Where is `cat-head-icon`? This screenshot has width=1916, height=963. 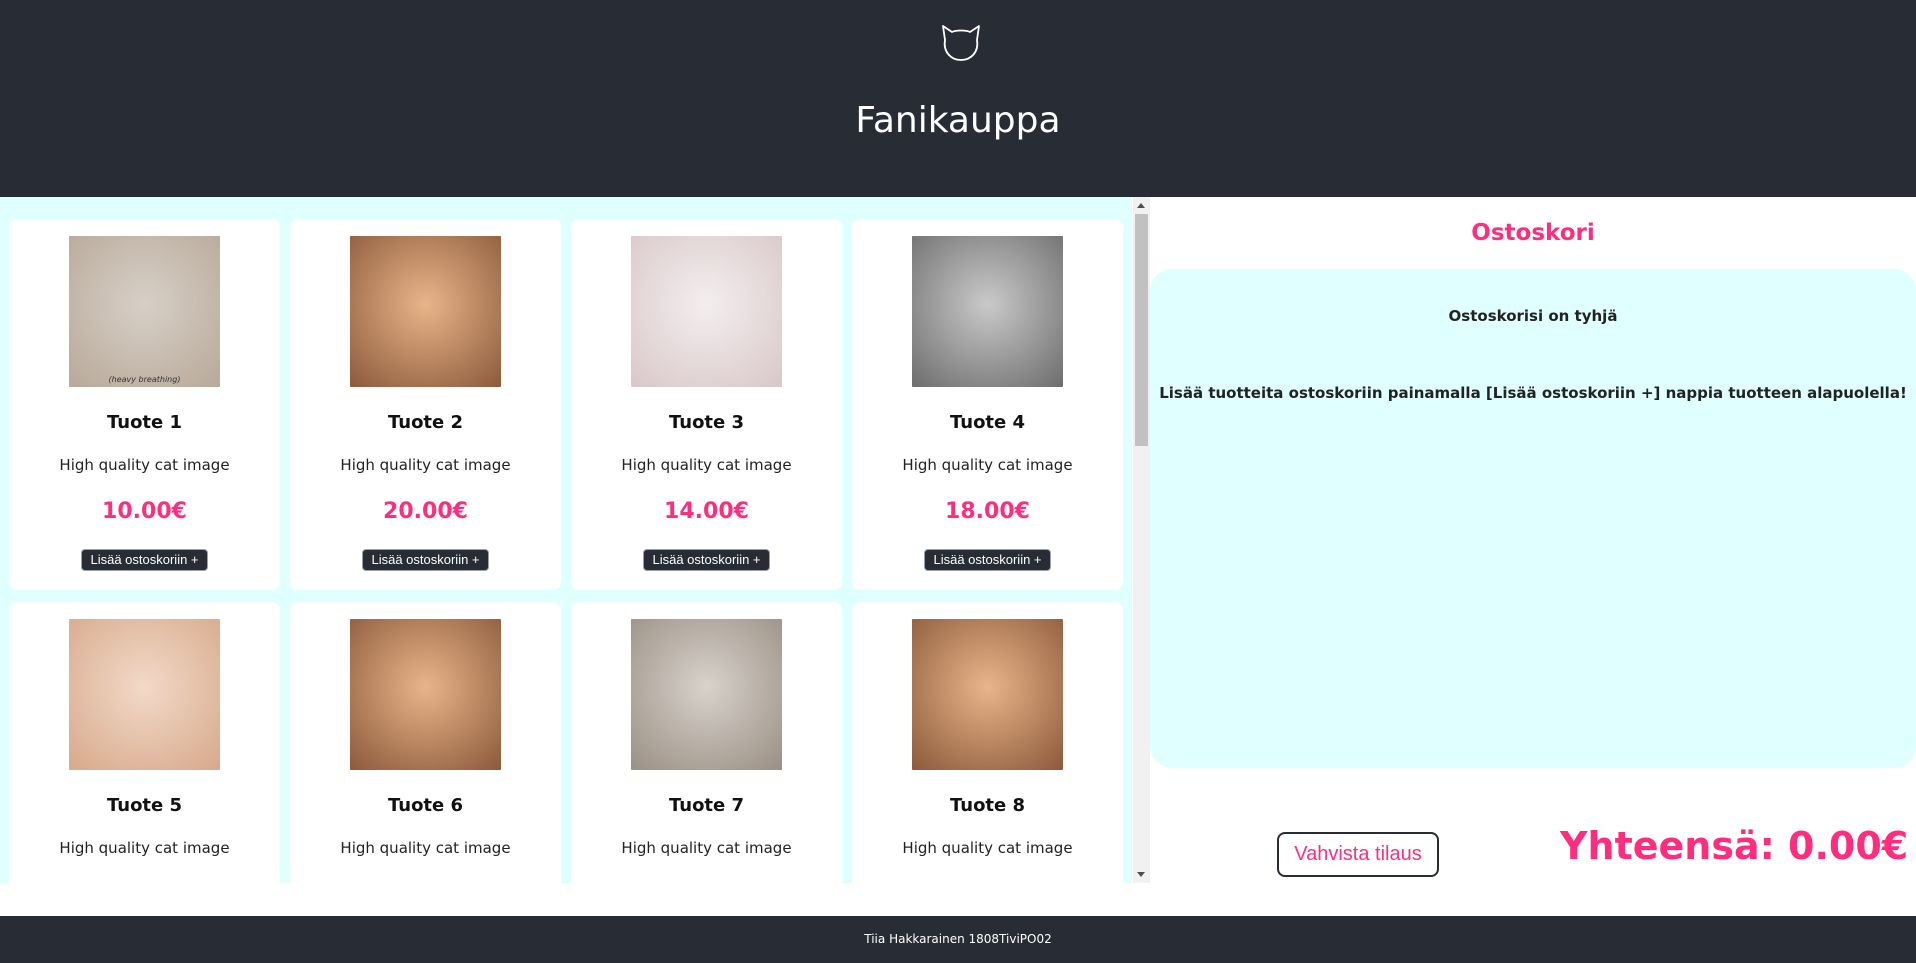
cat-head-icon is located at coordinates (961, 43).